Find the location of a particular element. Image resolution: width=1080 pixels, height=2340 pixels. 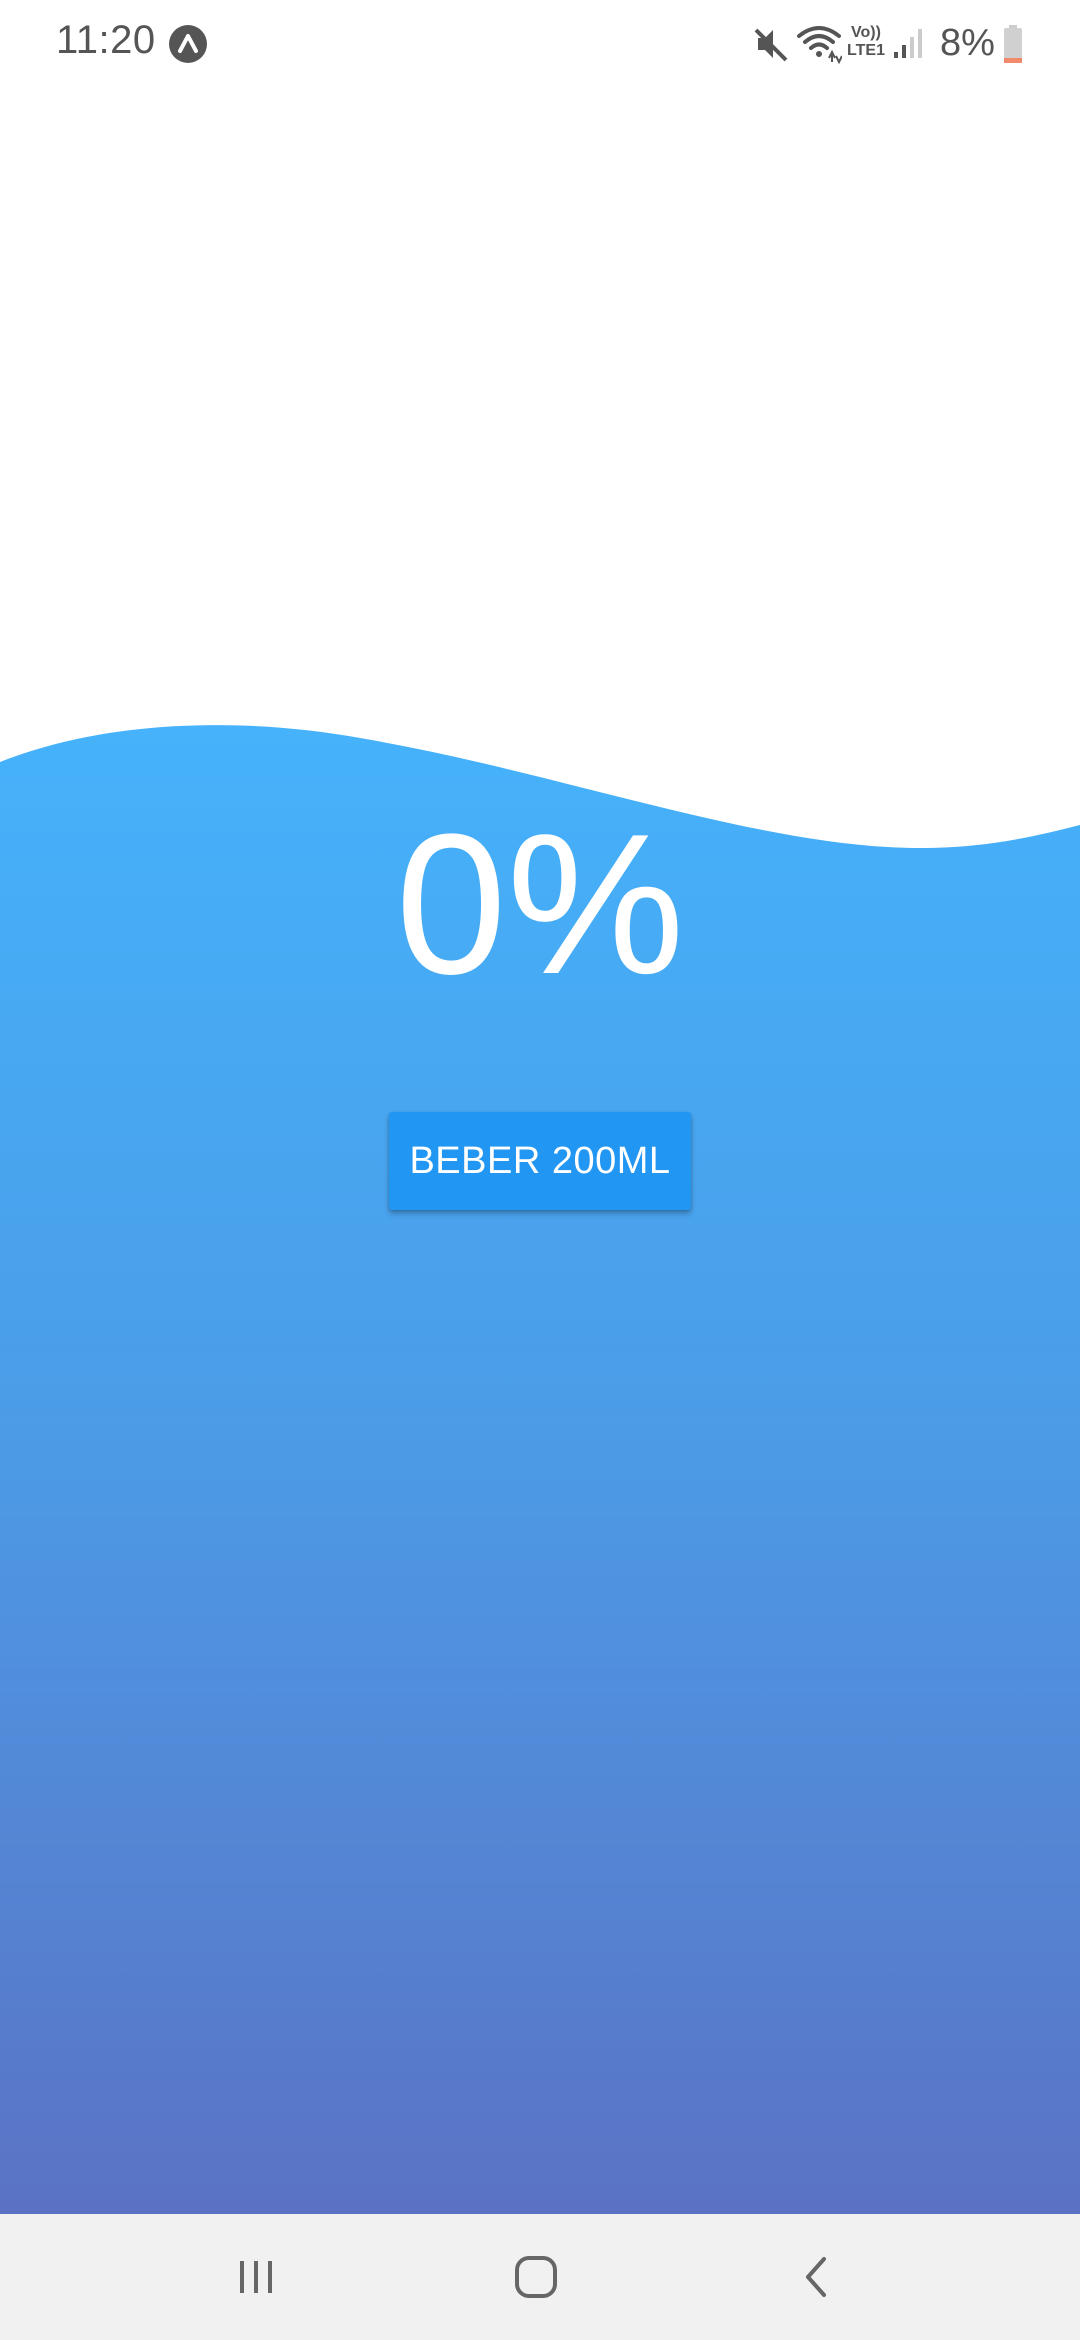

back-icon is located at coordinates (816, 2277).